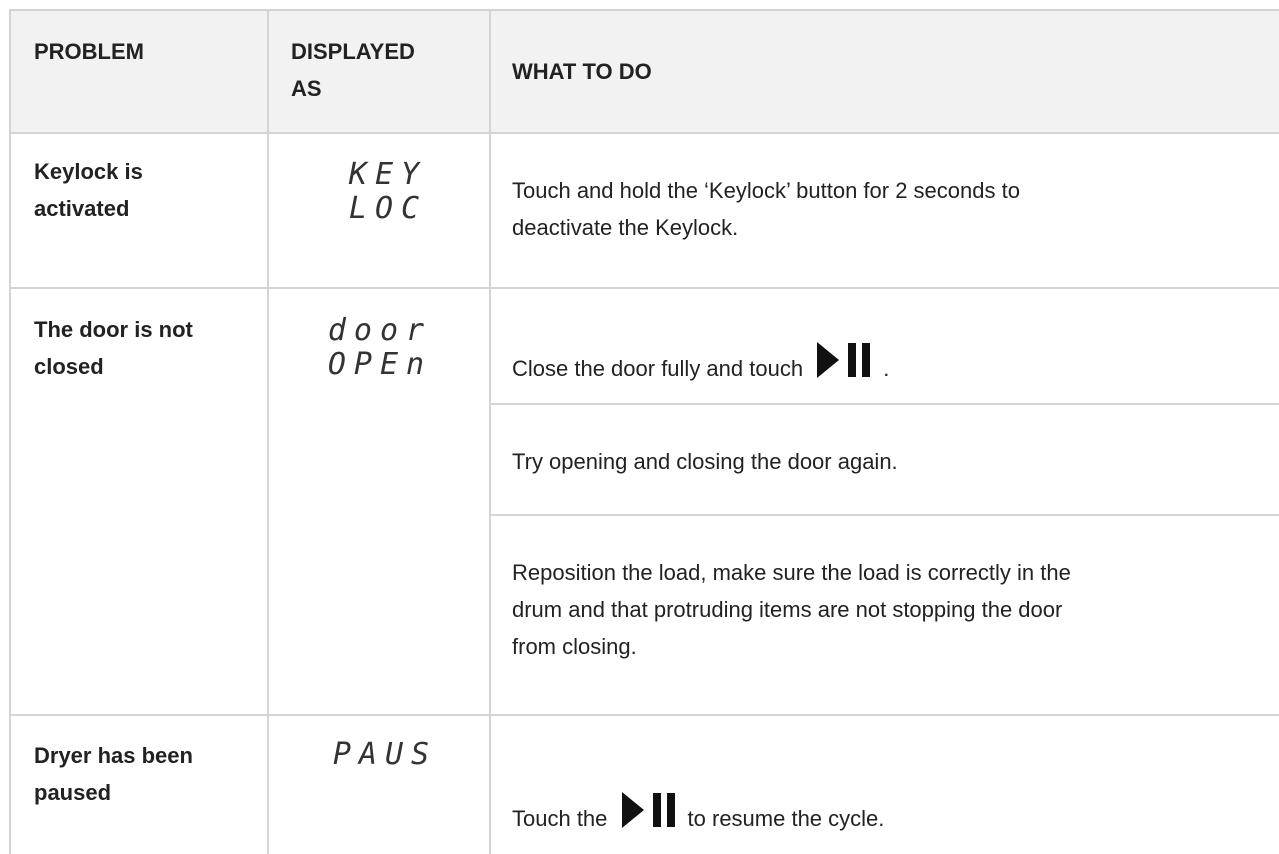 This screenshot has width=1279, height=854. Describe the element at coordinates (698, 813) in the screenshot. I see `action-cell: Touch the to resume the cycle.` at that location.